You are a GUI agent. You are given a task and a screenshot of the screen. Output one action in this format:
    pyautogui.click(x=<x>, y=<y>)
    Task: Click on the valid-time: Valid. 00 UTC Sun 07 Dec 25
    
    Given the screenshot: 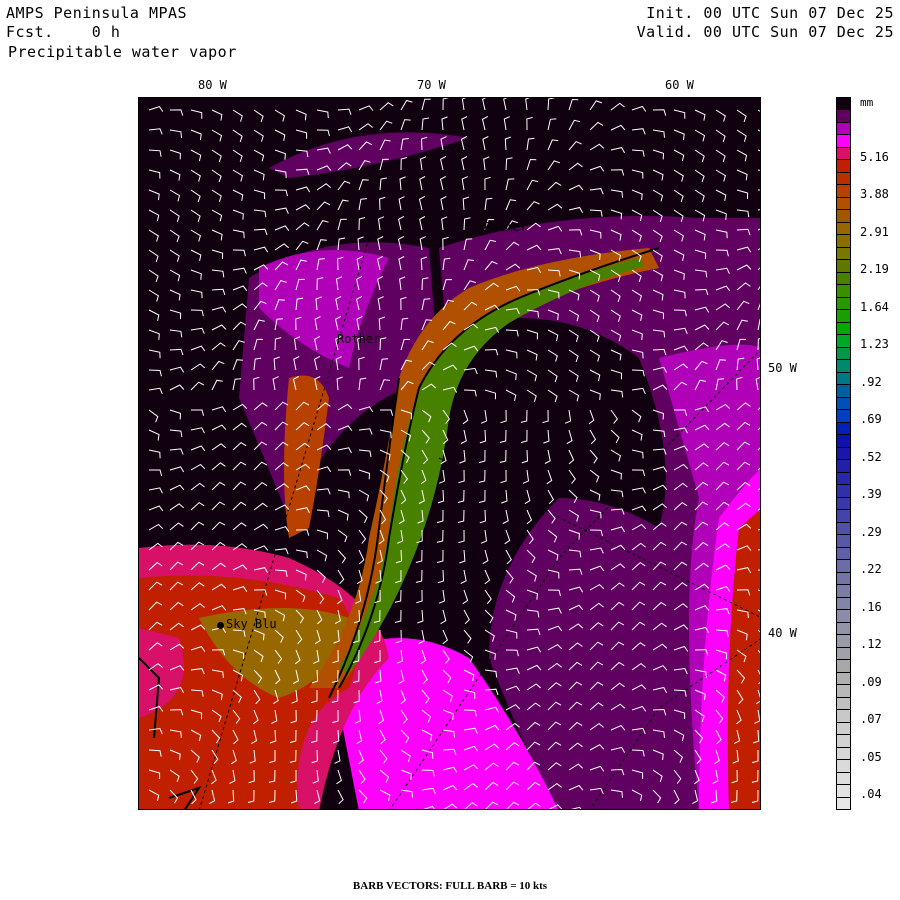 What is the action you would take?
    pyautogui.click(x=765, y=32)
    